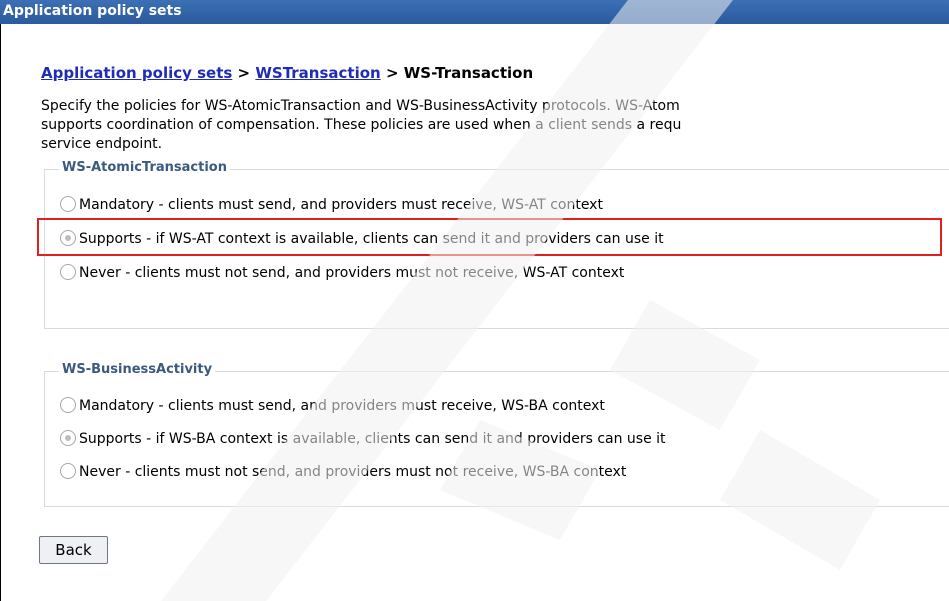 This screenshot has height=601, width=949. I want to click on ws-business-activity-legend: WS-BusinessActivity, so click(137, 369).